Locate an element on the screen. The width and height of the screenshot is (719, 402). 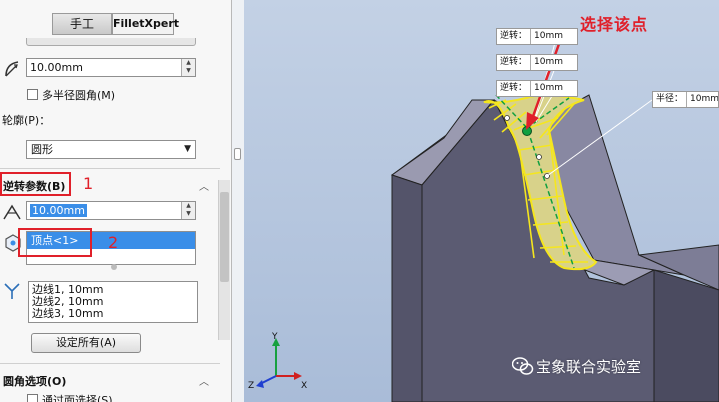
callout-label: 半径： is located at coordinates (670, 99).